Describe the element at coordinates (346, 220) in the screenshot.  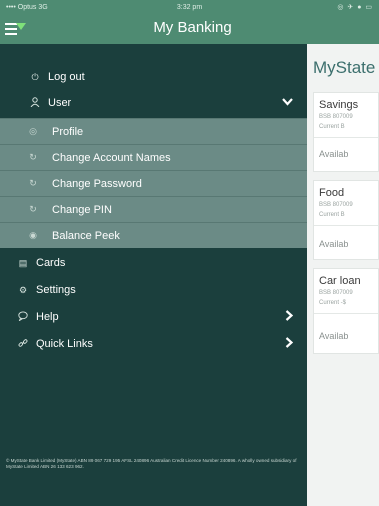
I see `account-card-food: Food BSB 807009 Current B Availab` at that location.